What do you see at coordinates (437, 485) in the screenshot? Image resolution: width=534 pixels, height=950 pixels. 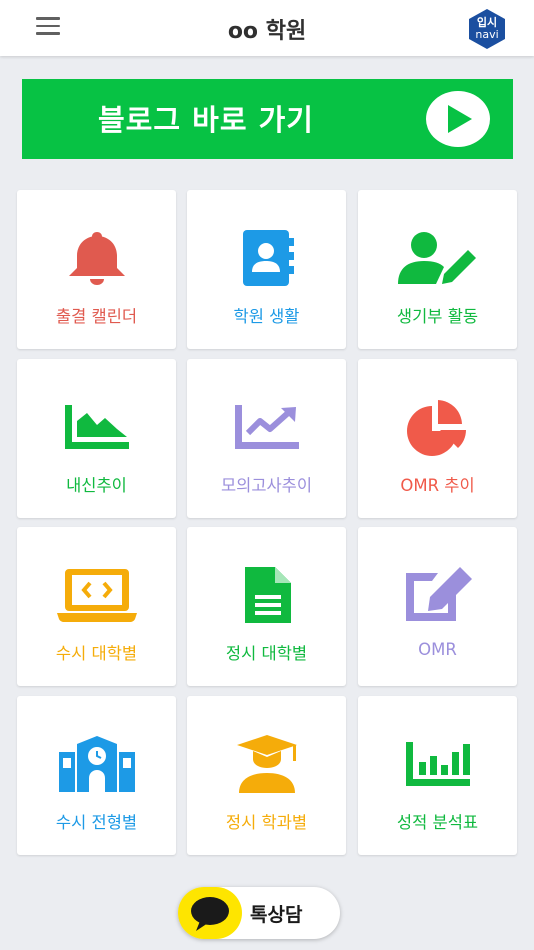 I see `tile-label: OMR 추이` at bounding box center [437, 485].